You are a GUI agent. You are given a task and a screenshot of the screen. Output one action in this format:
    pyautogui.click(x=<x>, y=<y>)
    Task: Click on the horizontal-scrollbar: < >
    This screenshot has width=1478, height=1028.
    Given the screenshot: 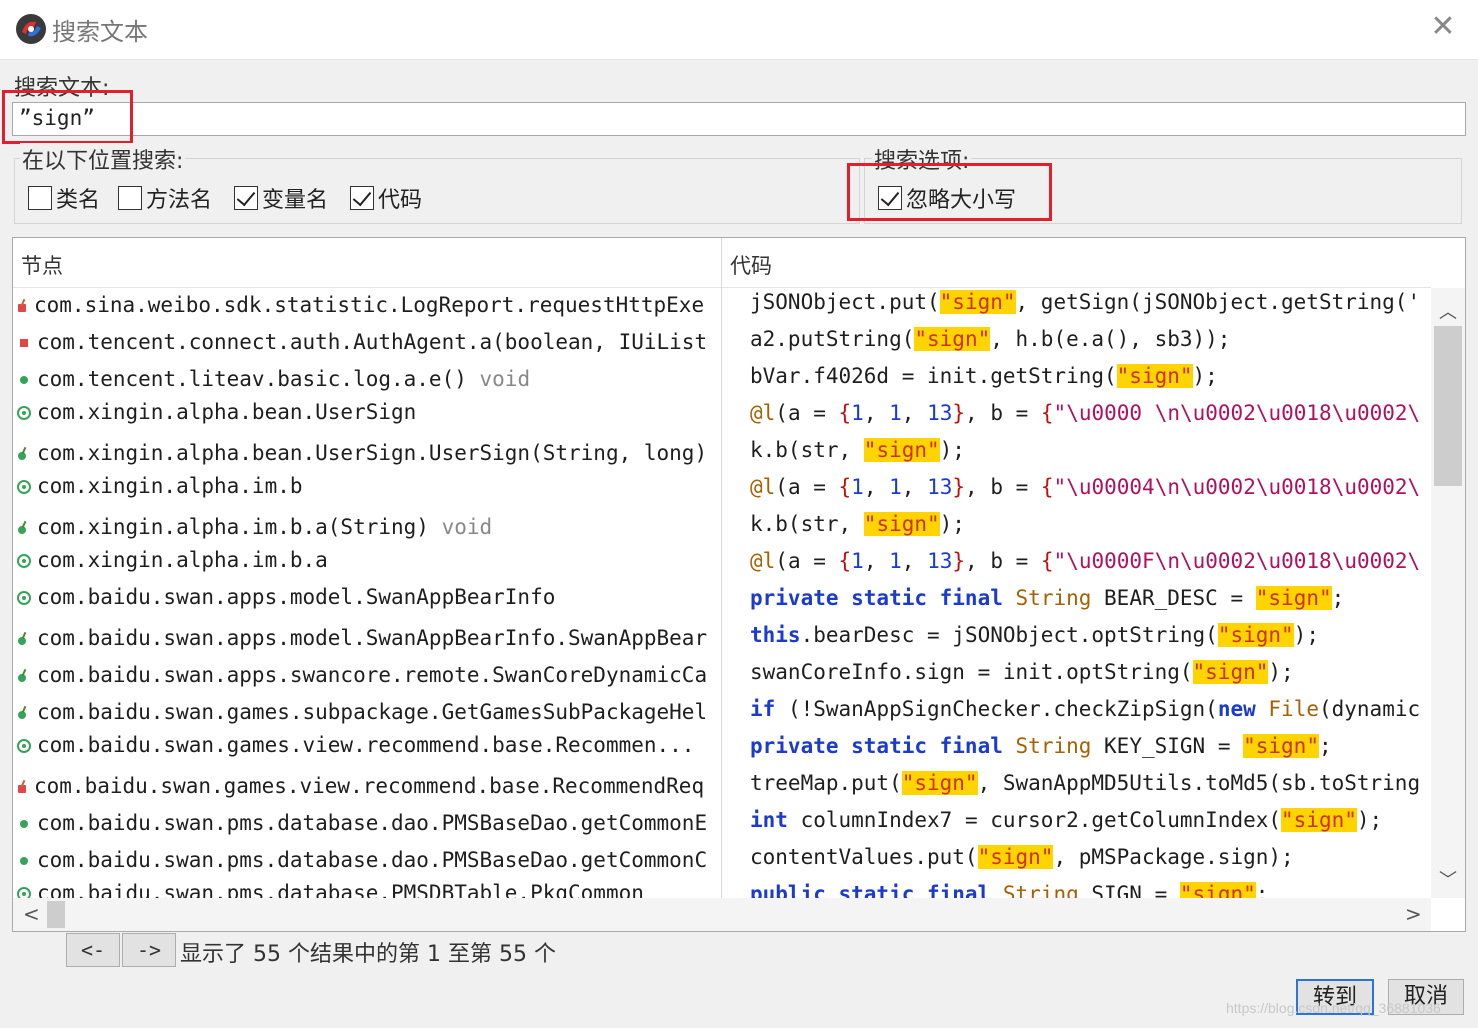 What is the action you would take?
    pyautogui.click(x=722, y=914)
    